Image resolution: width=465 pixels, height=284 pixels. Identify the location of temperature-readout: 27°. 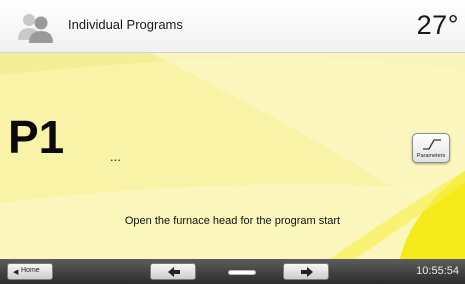
(437, 25).